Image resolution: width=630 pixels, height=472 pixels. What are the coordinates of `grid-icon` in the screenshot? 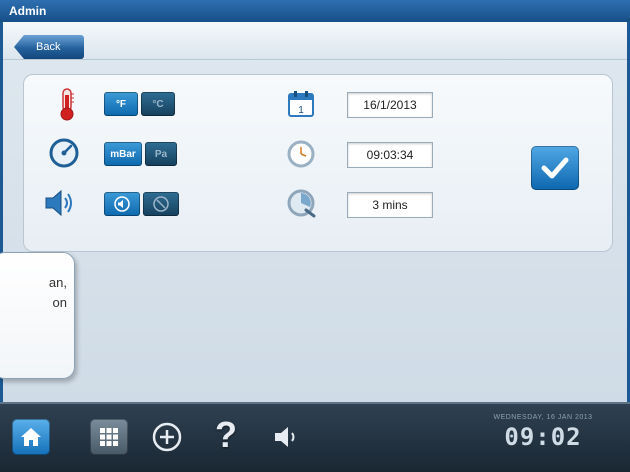 It's located at (109, 437).